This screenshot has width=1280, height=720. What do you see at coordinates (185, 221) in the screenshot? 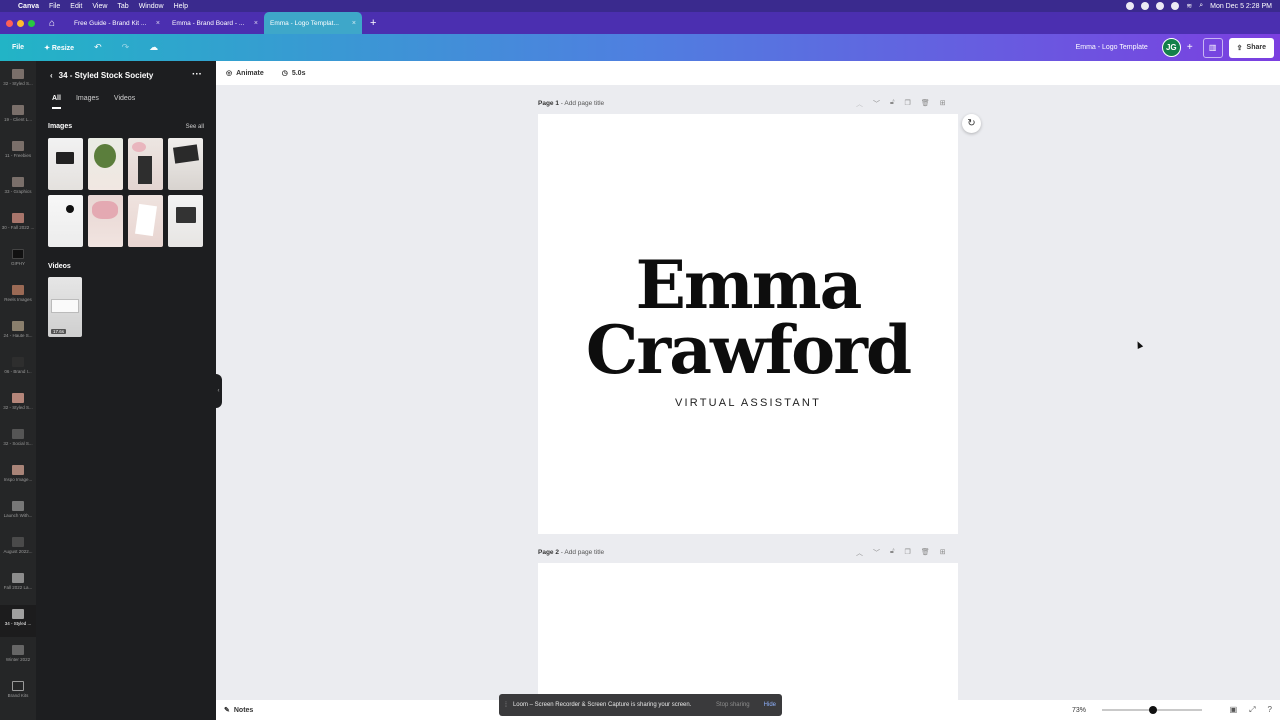
I see `stock-image-tablet` at bounding box center [185, 221].